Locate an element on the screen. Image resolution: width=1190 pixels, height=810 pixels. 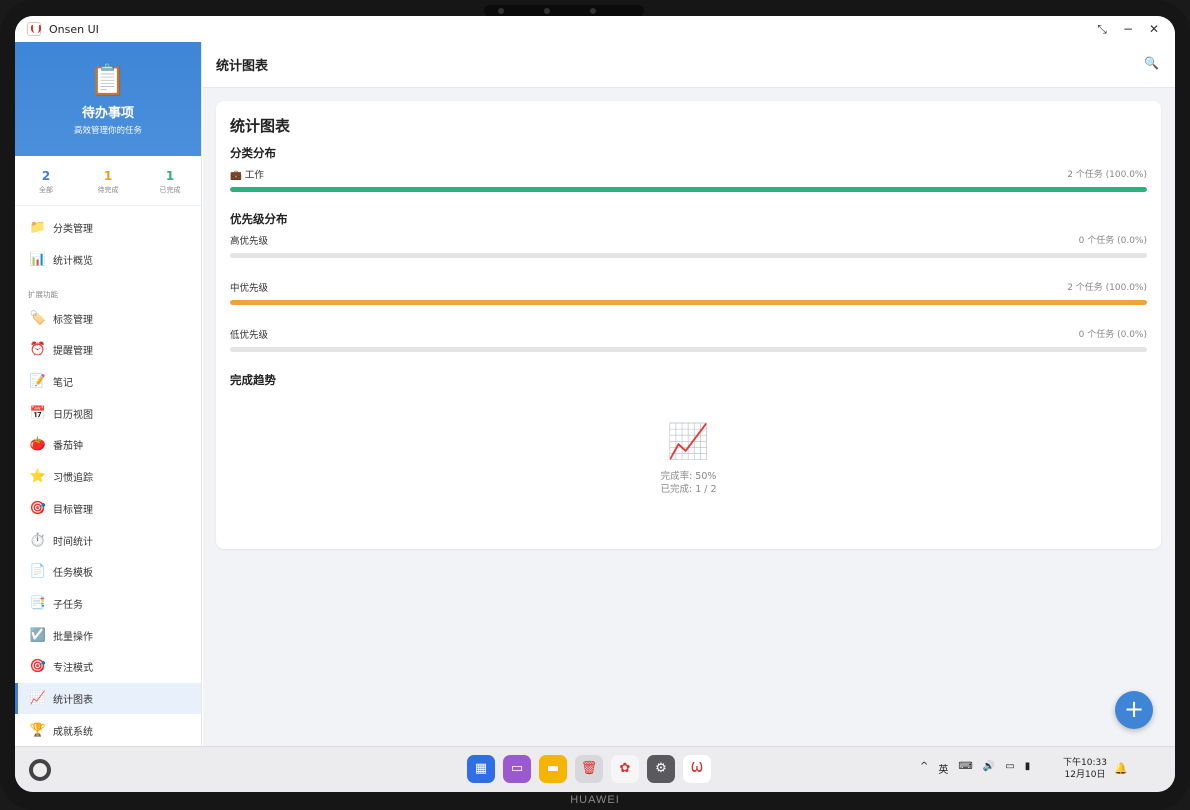
category-label: 💼 工作 is located at coordinates (247, 175).